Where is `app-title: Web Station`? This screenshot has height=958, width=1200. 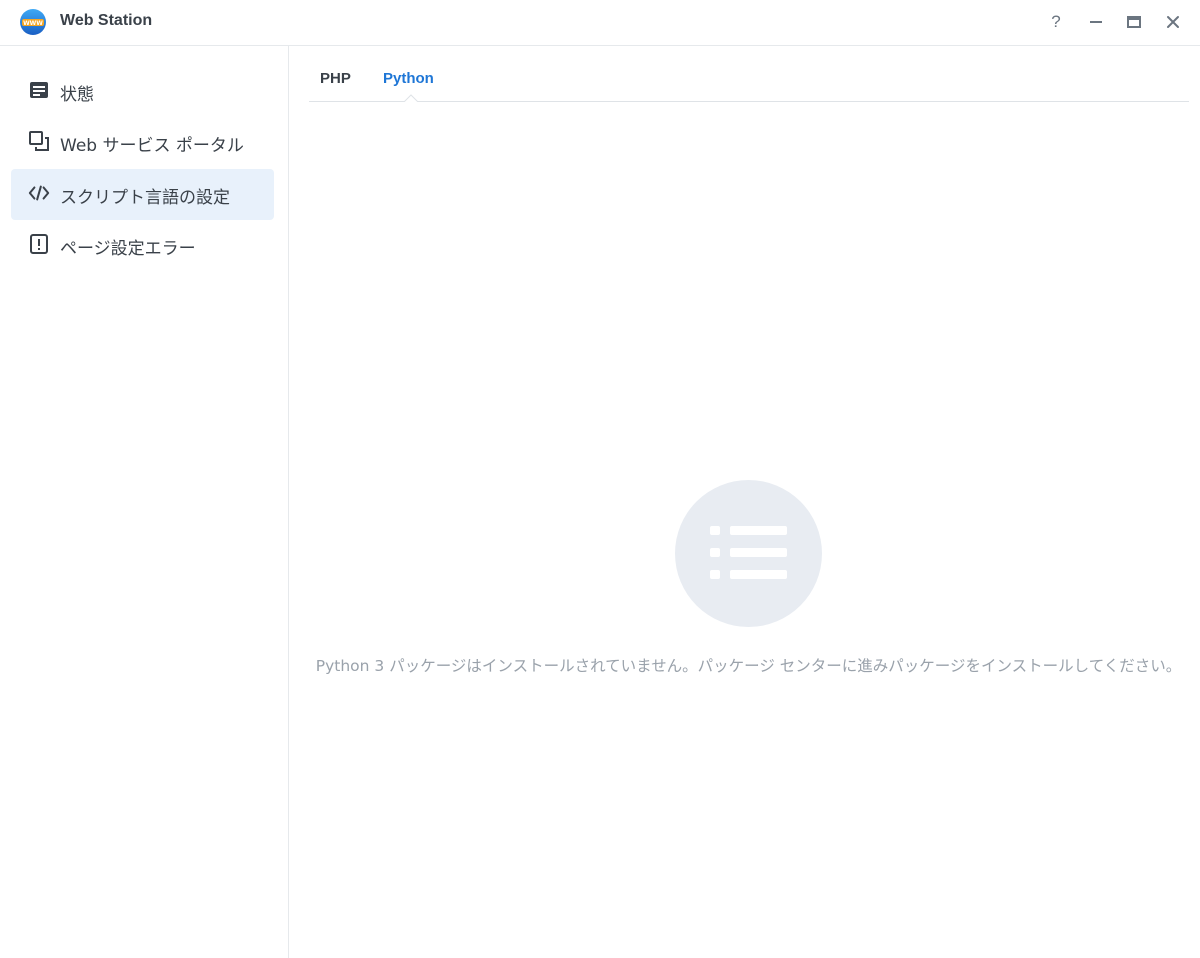
app-title: Web Station is located at coordinates (106, 20).